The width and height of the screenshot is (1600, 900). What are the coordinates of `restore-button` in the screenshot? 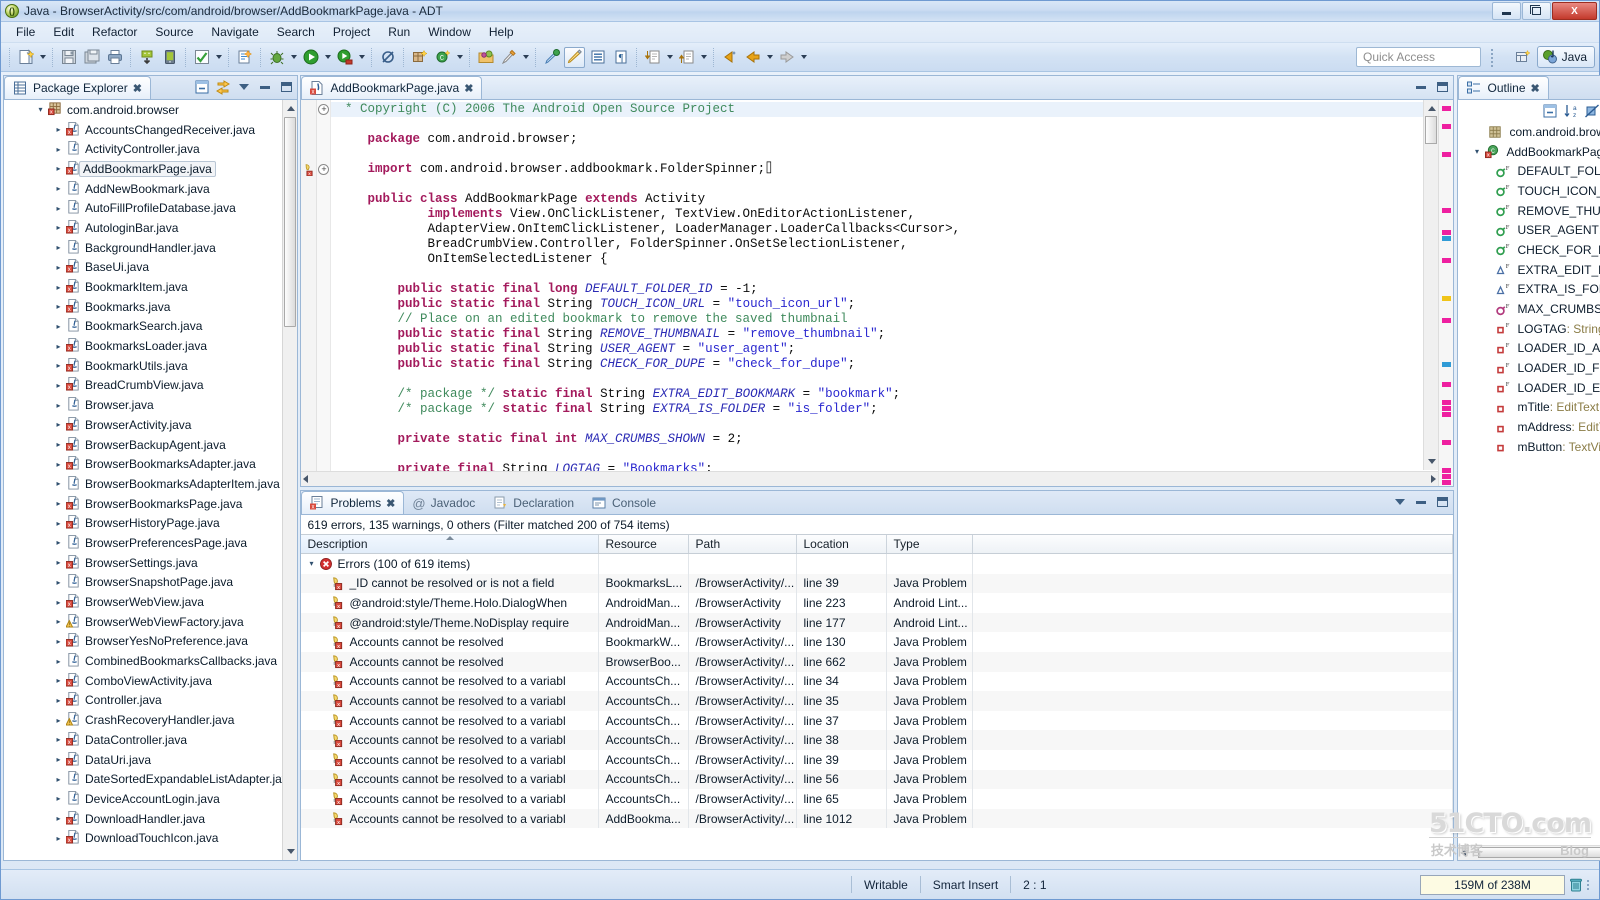 It's located at (1536, 11).